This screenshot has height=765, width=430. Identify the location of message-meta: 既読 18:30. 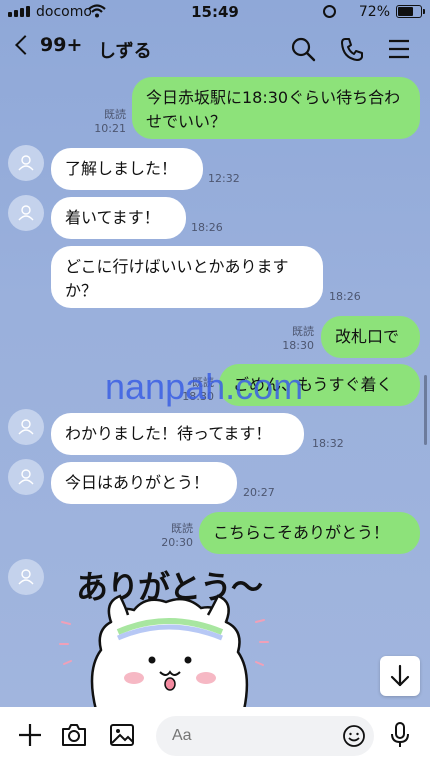
(298, 339).